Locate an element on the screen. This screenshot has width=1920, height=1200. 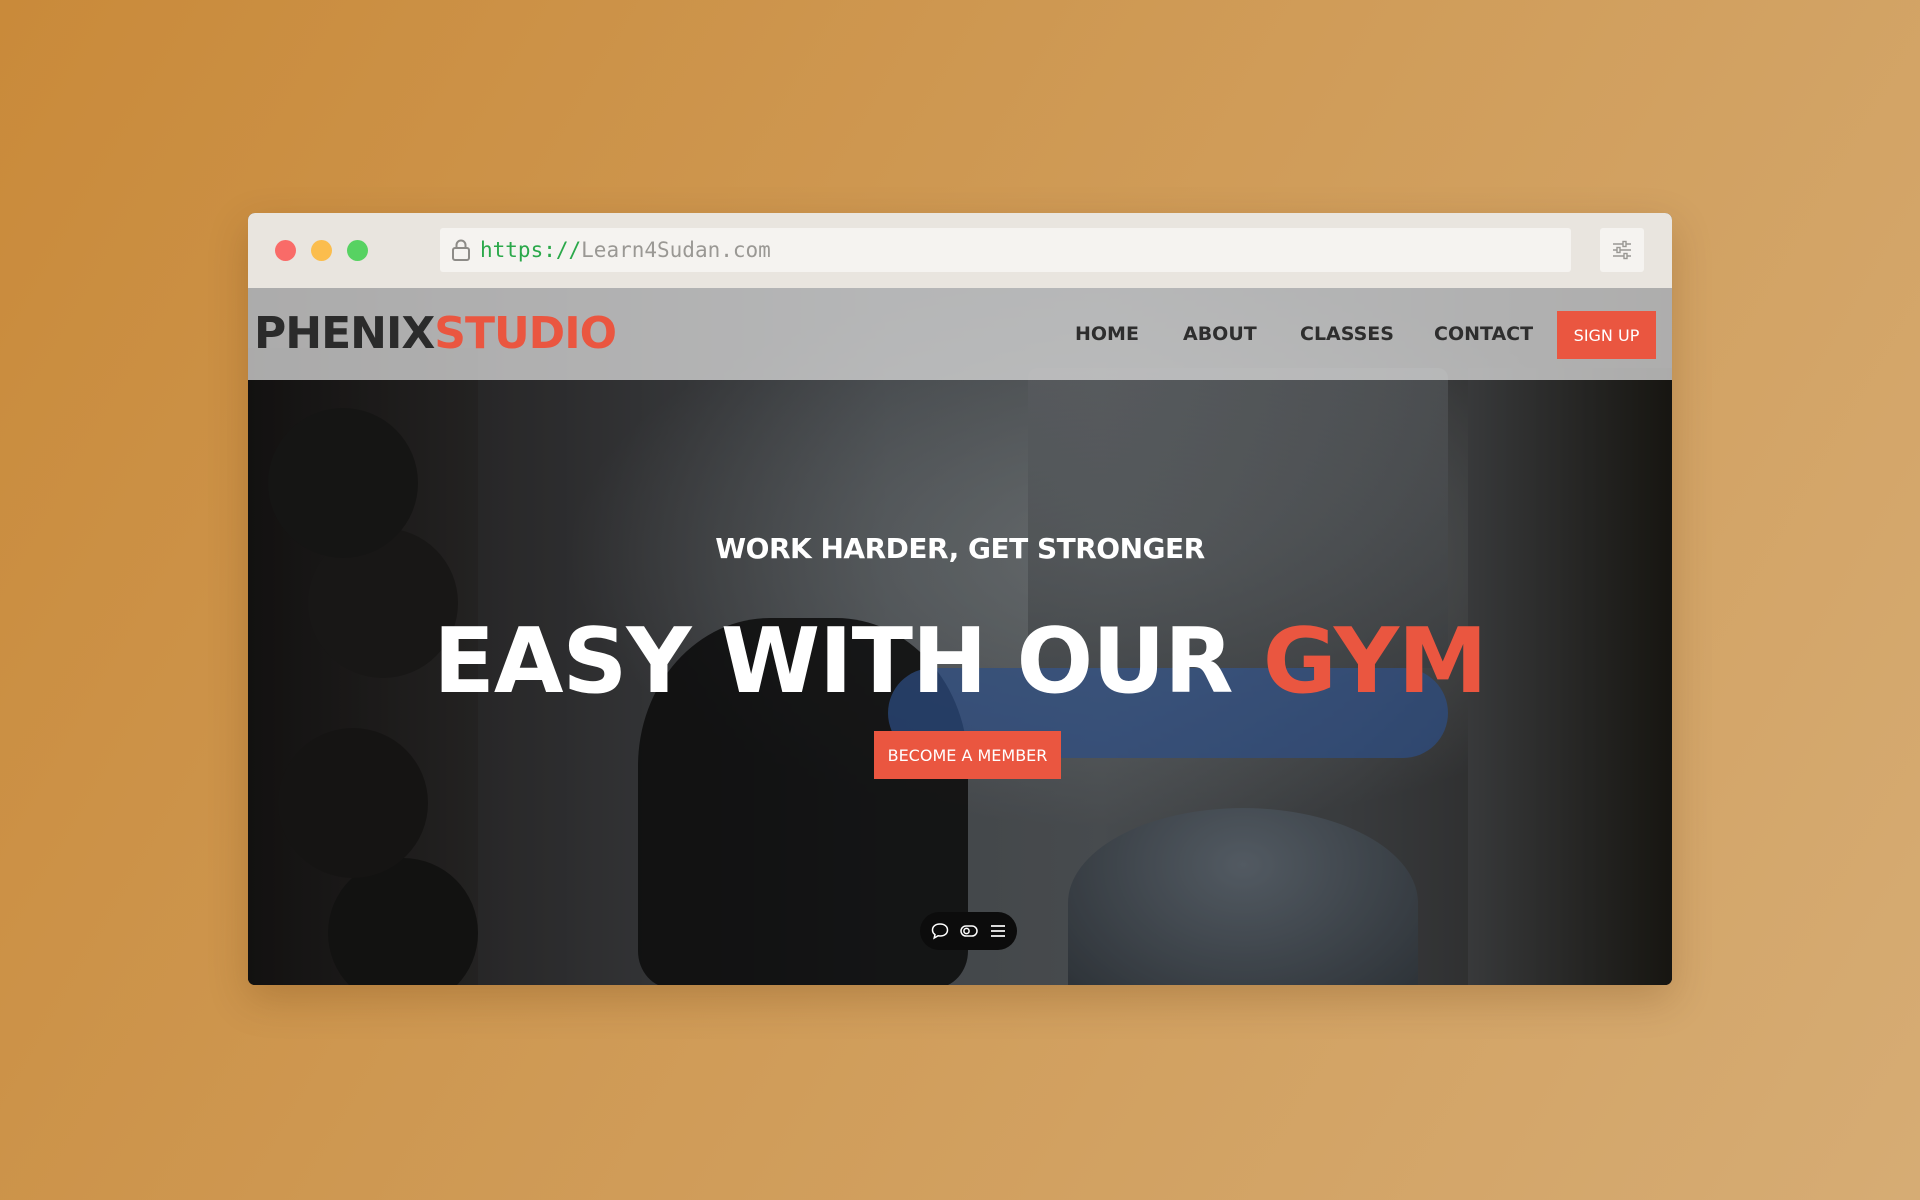
sliders-icon is located at coordinates (1622, 250).